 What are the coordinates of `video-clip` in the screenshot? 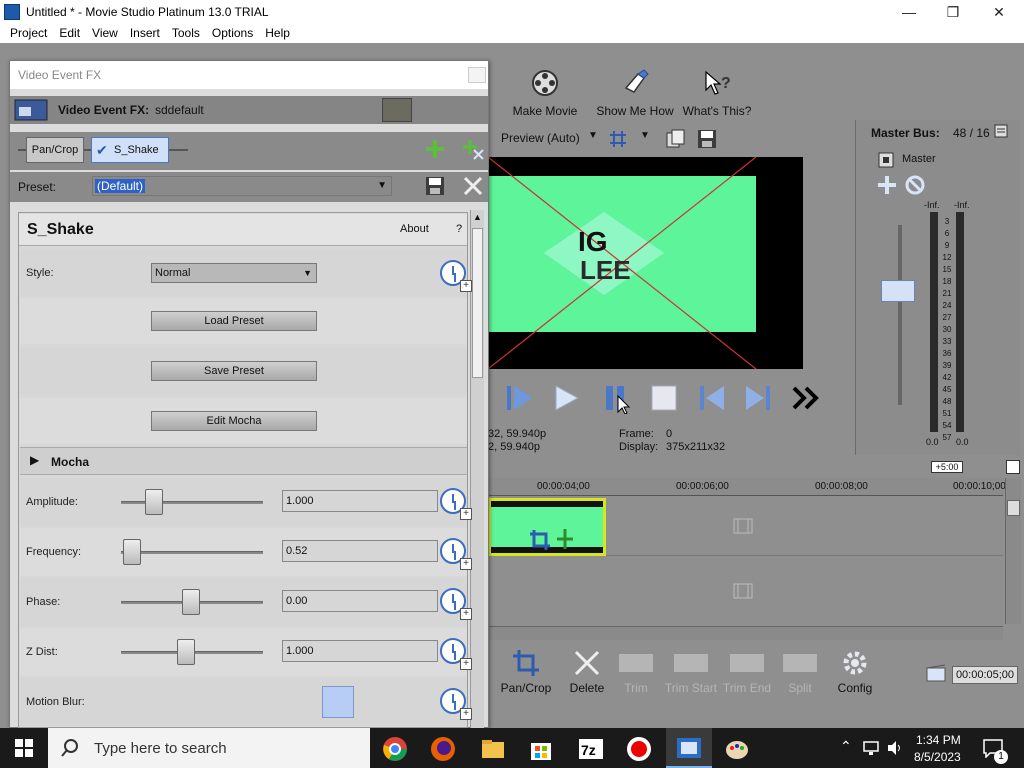 It's located at (547, 527).